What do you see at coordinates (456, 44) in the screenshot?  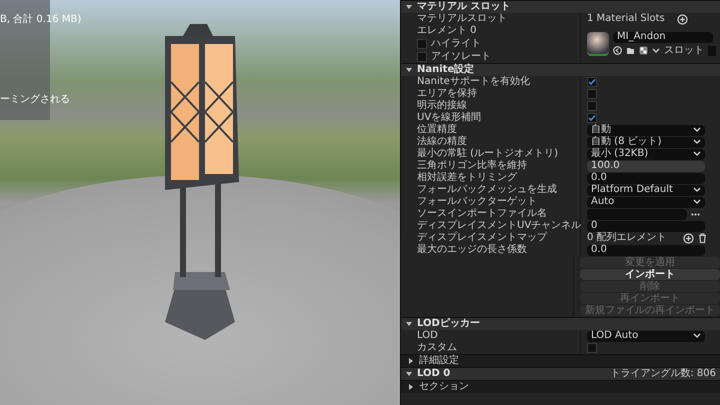 I see `option-label: ハイライト` at bounding box center [456, 44].